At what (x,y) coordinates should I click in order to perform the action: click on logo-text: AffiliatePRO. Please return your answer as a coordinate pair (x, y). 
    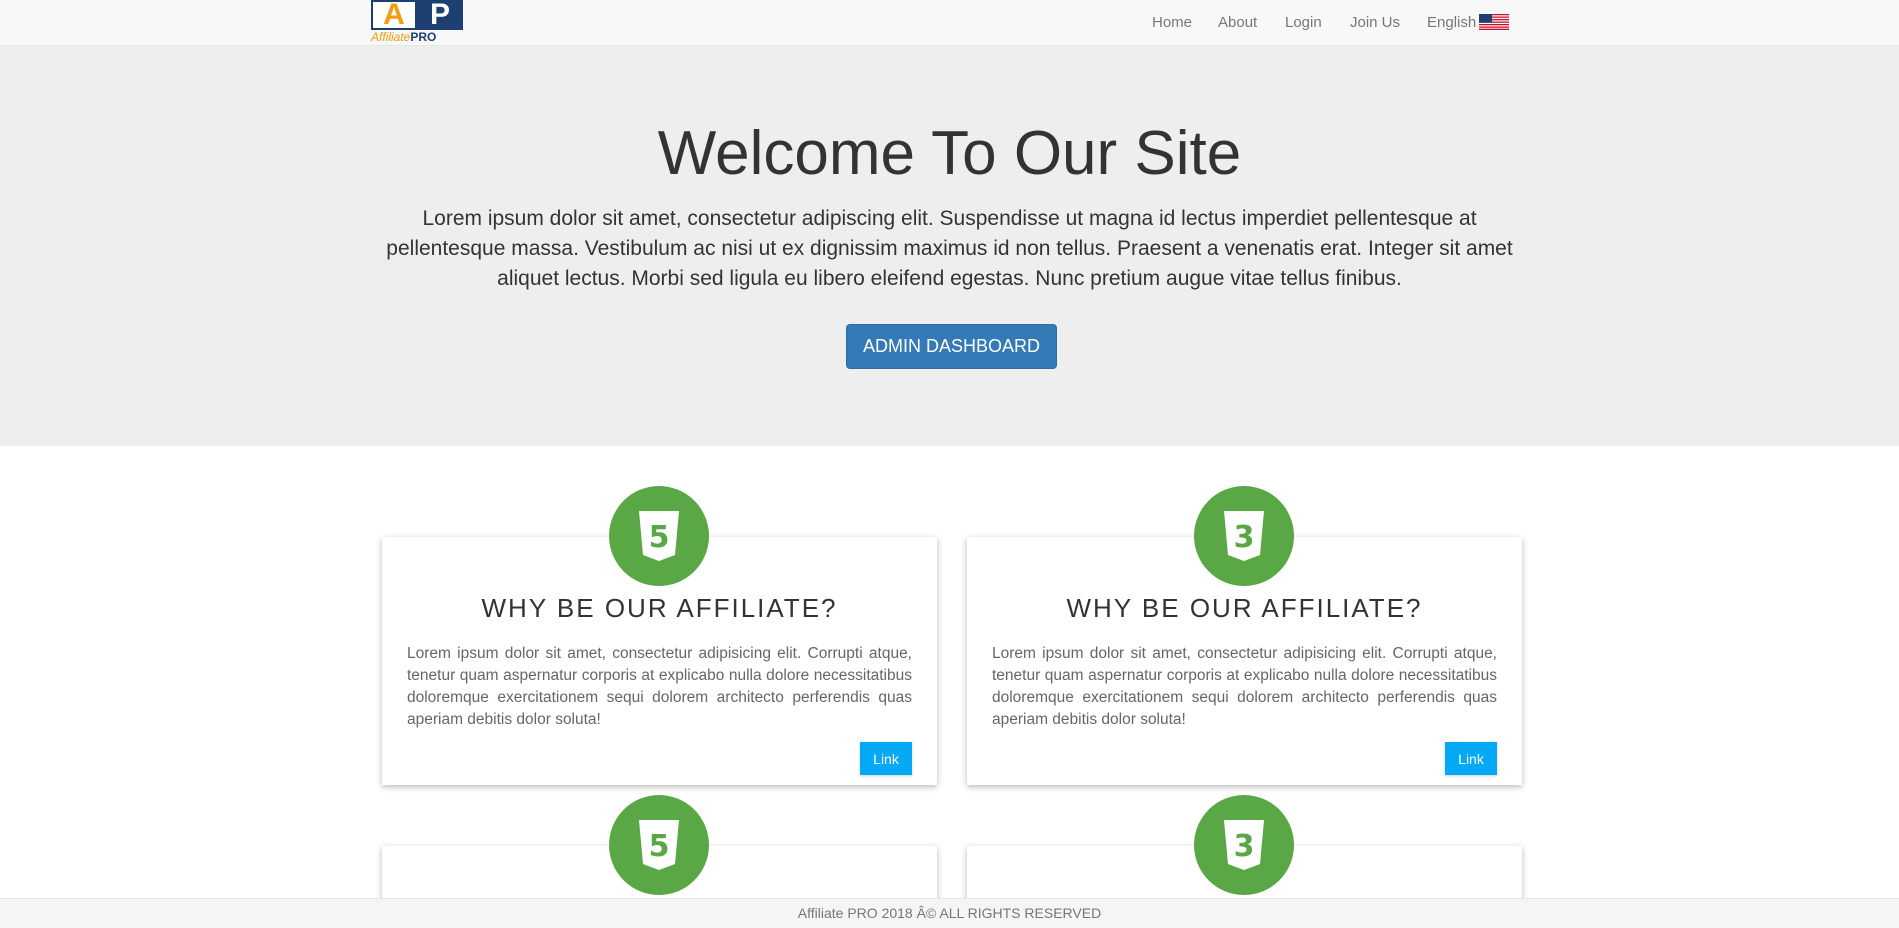
    Looking at the image, I should click on (419, 37).